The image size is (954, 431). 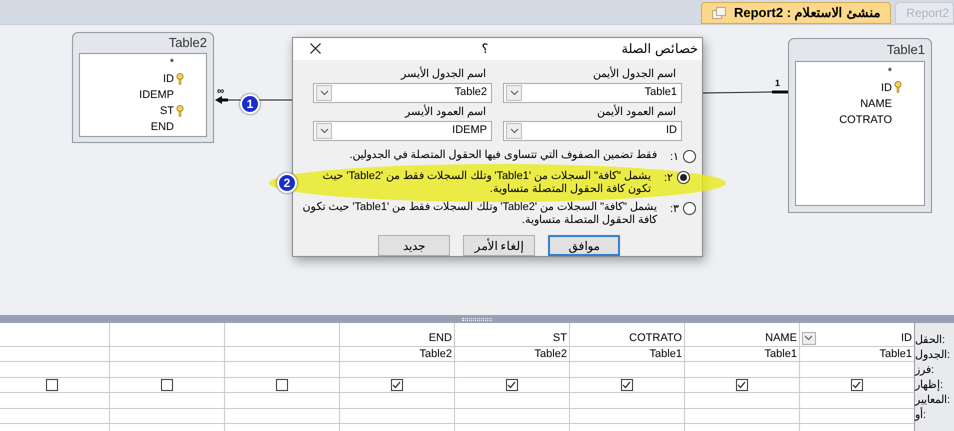 I want to click on row-label: فرز:, so click(x=924, y=370).